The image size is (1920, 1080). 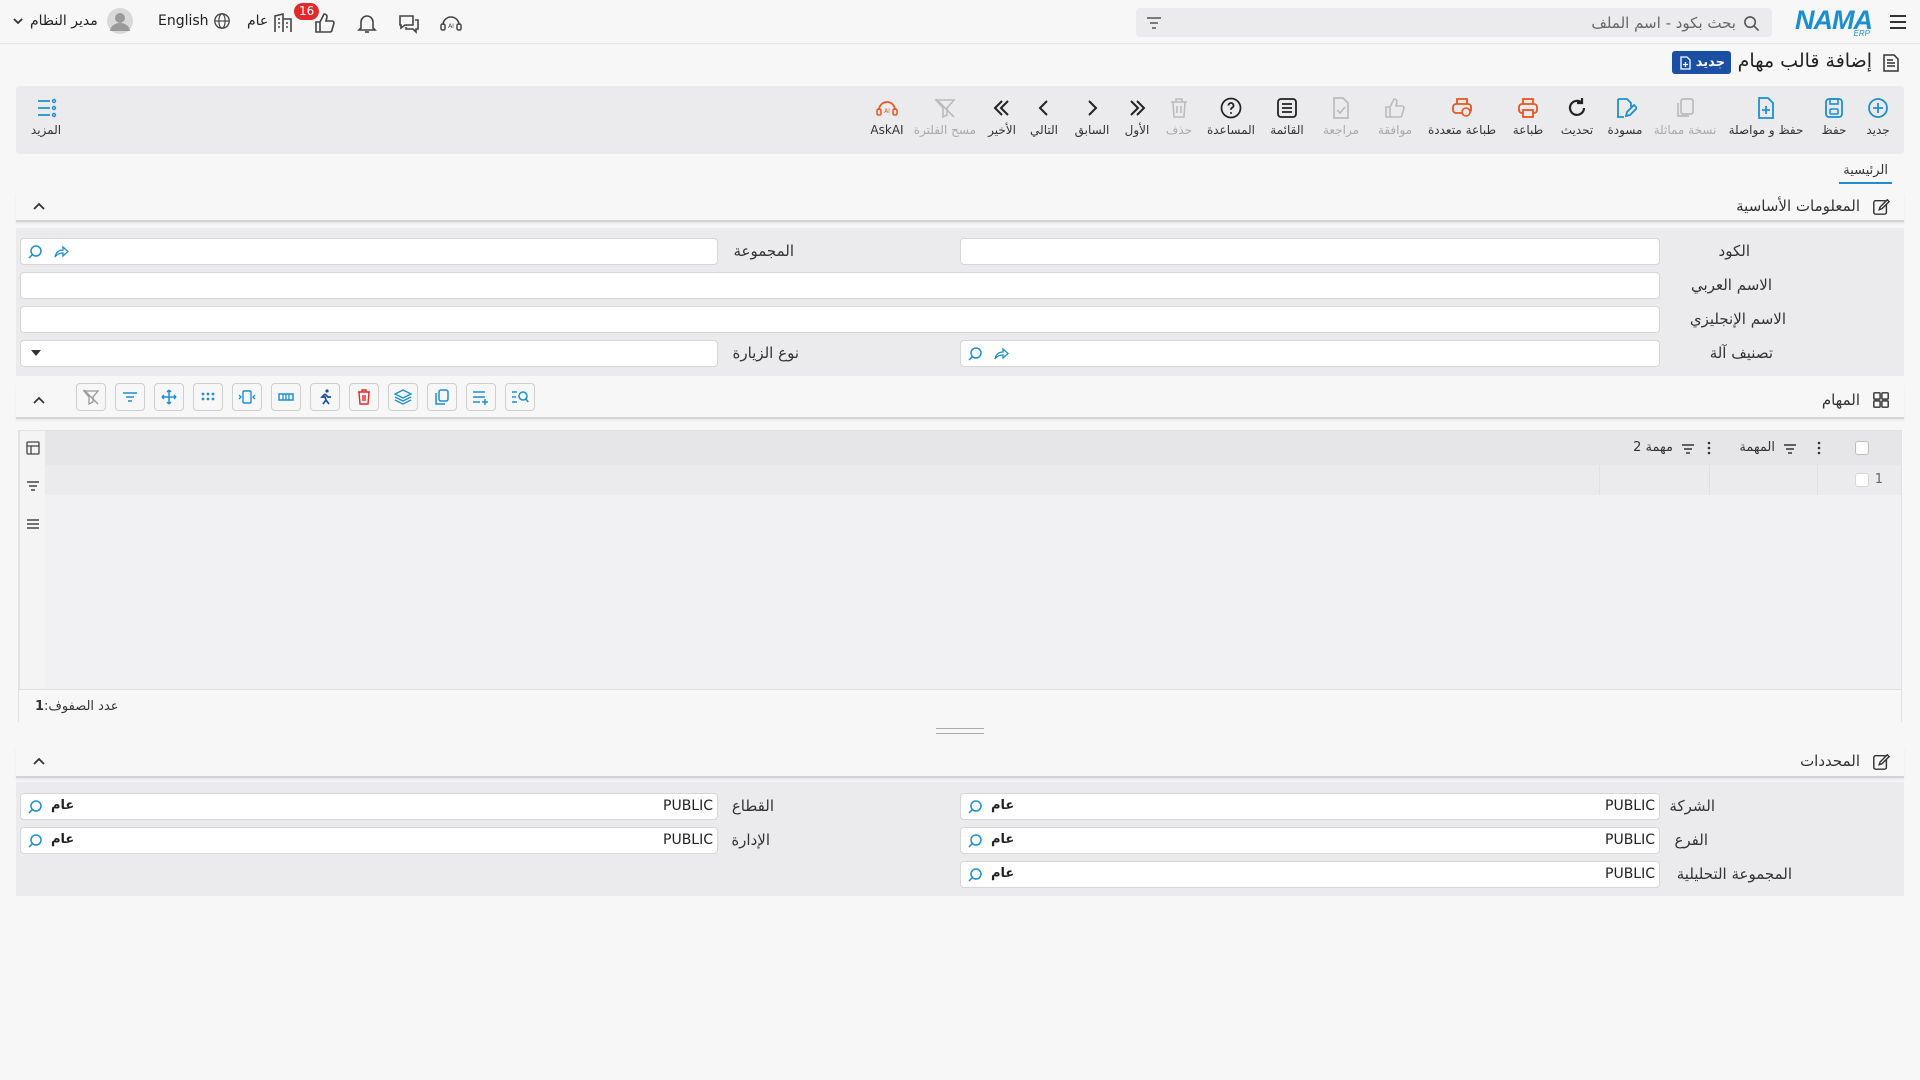 I want to click on dropdown-arrow-icon, so click(x=36, y=354).